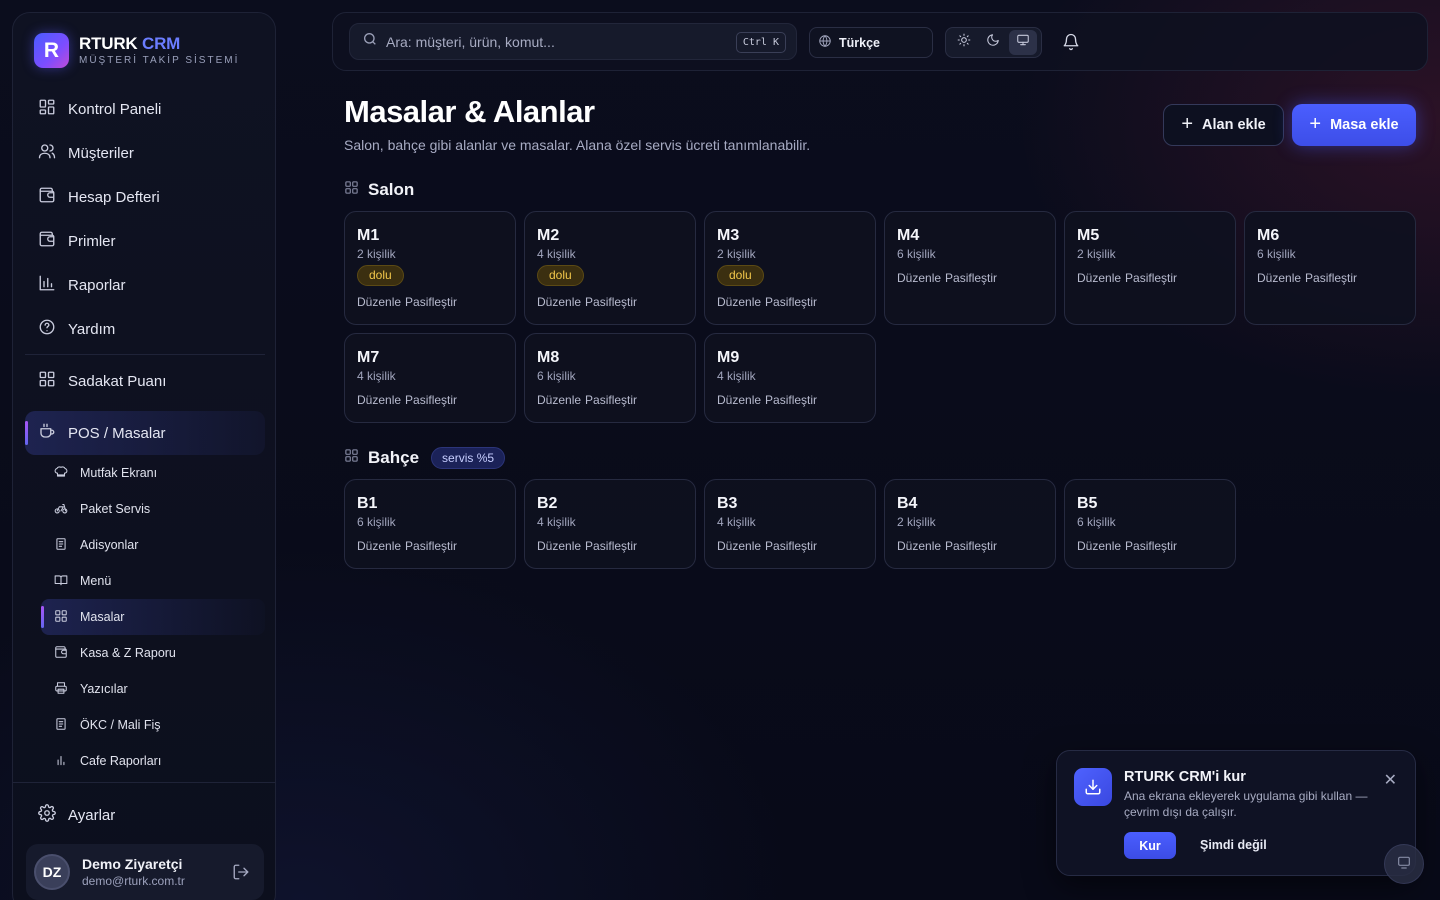 The width and height of the screenshot is (1440, 900). Describe the element at coordinates (1354, 125) in the screenshot. I see `add-table-button: + Masa ekle` at that location.